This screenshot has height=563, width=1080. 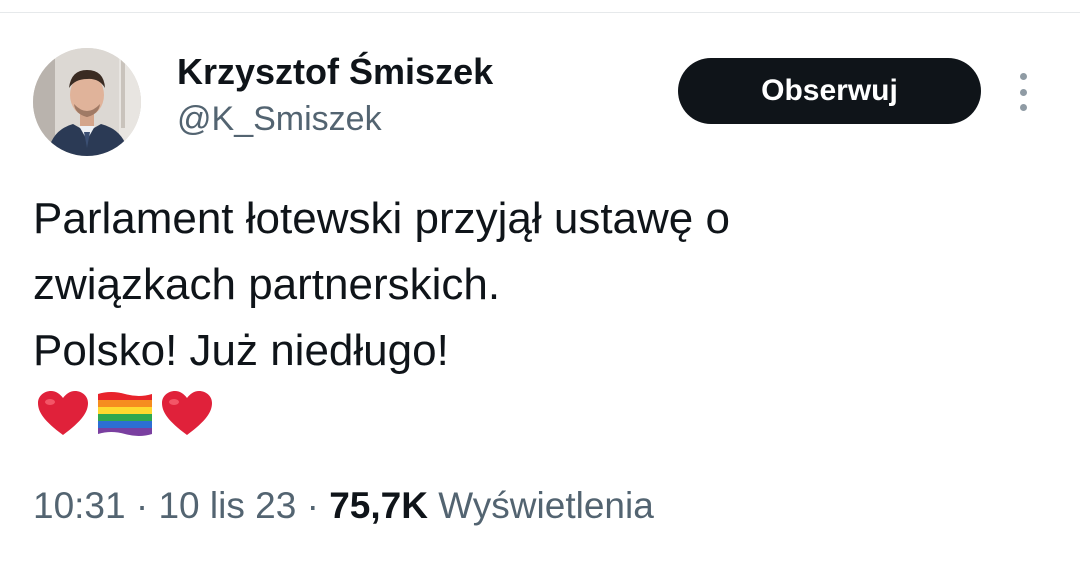 I want to click on tweet-time: 10:31, so click(x=79, y=505).